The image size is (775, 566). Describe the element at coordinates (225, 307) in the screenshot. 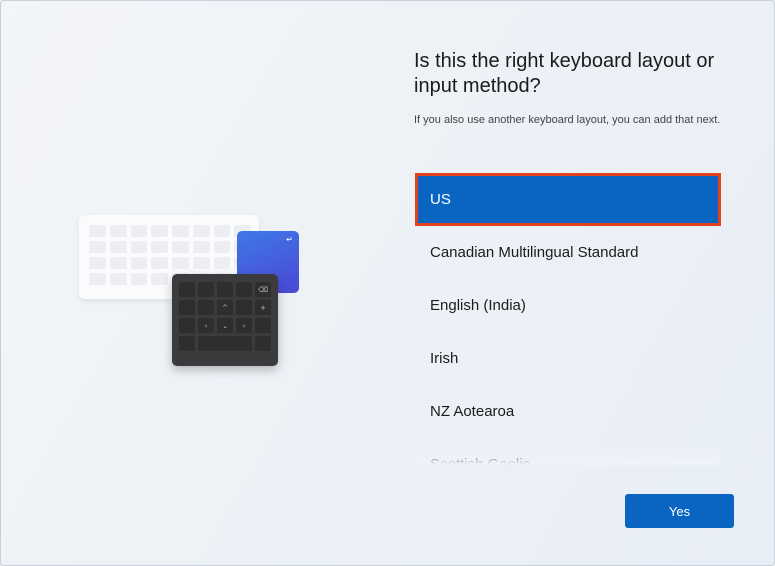

I see `arrow-up-icon: ^` at that location.